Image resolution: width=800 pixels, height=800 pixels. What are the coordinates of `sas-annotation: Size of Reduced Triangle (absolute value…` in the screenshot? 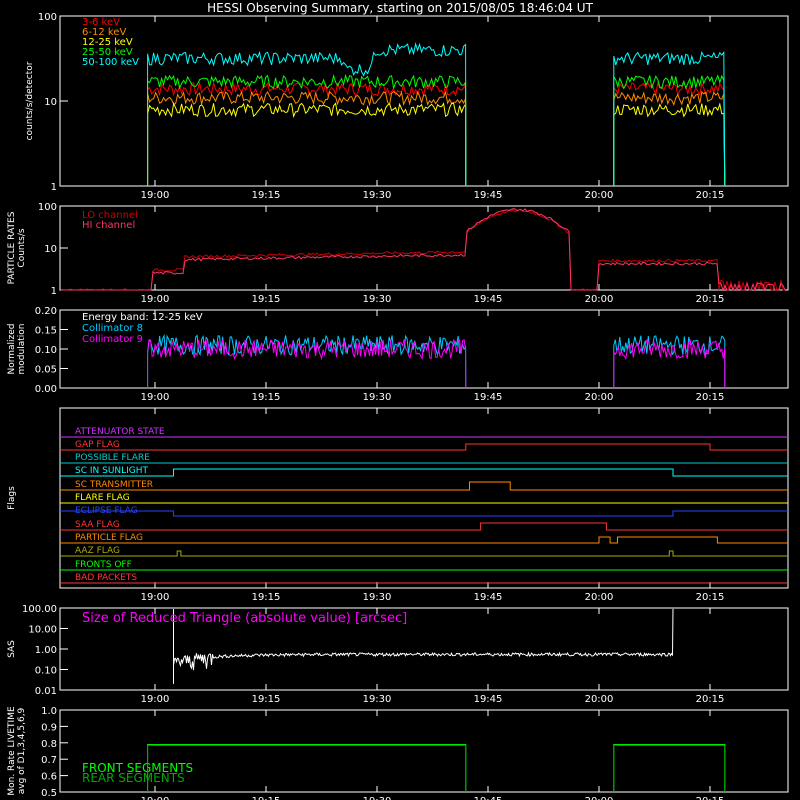 It's located at (244, 618).